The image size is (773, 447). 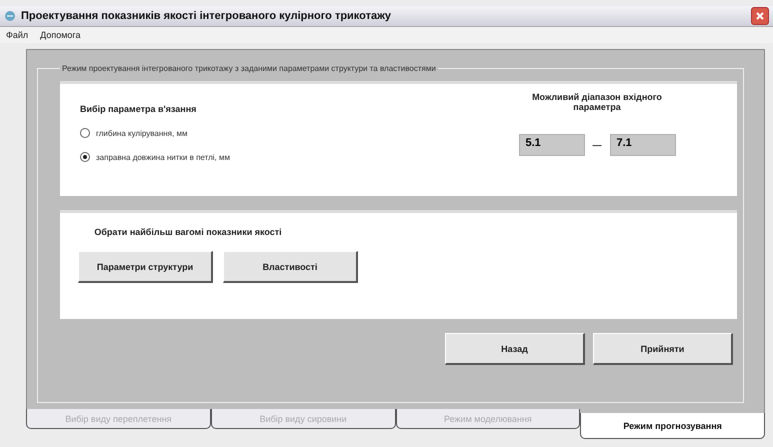 I want to click on range-to-field: 7.1, so click(x=643, y=145).